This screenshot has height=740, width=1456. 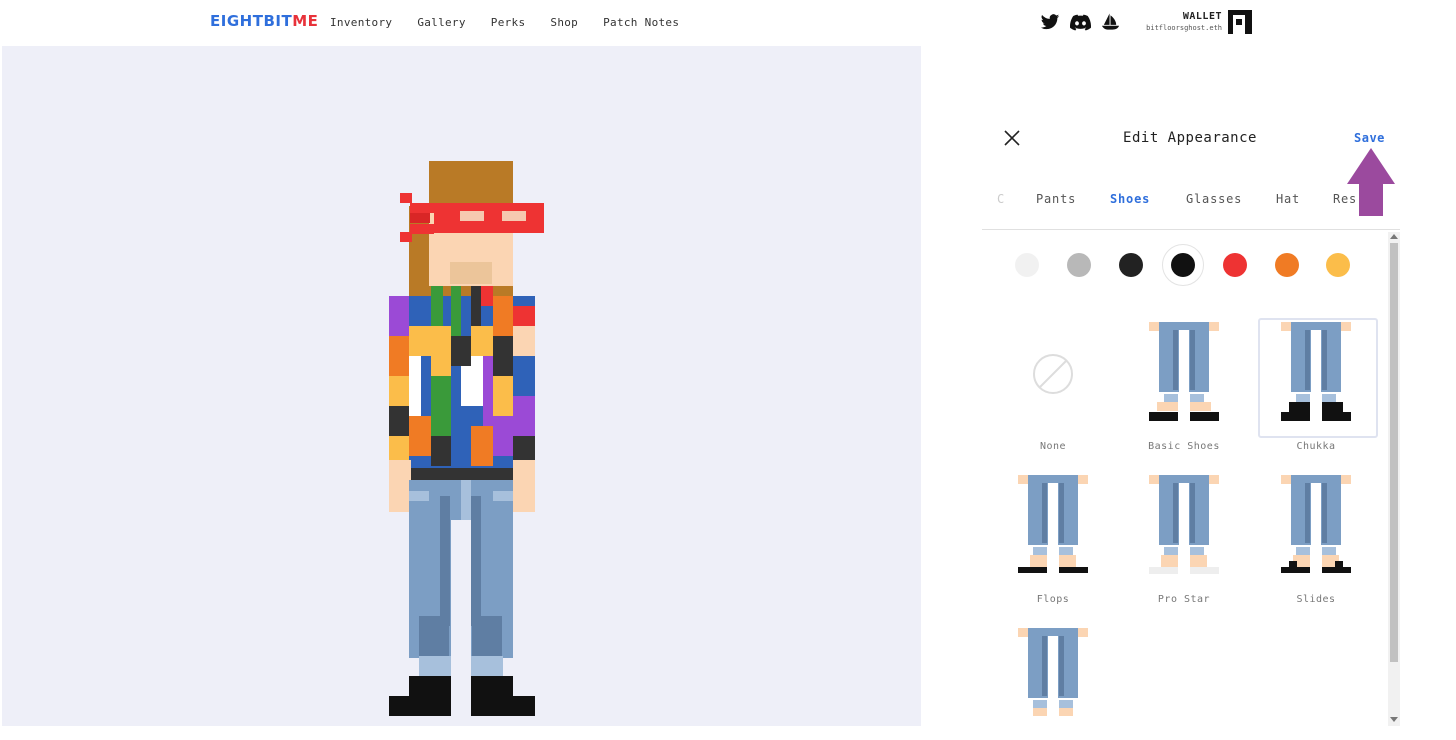 What do you see at coordinates (1080, 22) in the screenshot?
I see `discord-icon` at bounding box center [1080, 22].